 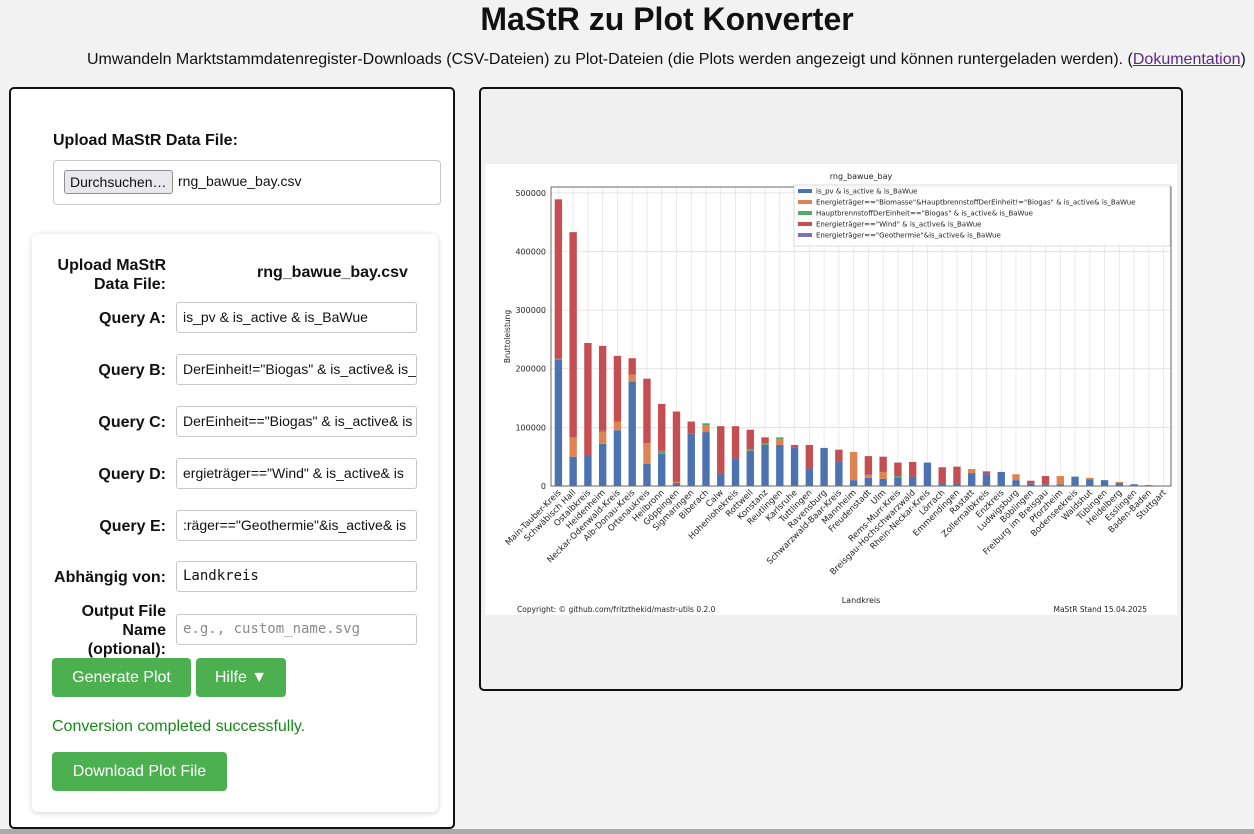 What do you see at coordinates (296, 576) in the screenshot?
I see `depends-on-input: Landkreis` at bounding box center [296, 576].